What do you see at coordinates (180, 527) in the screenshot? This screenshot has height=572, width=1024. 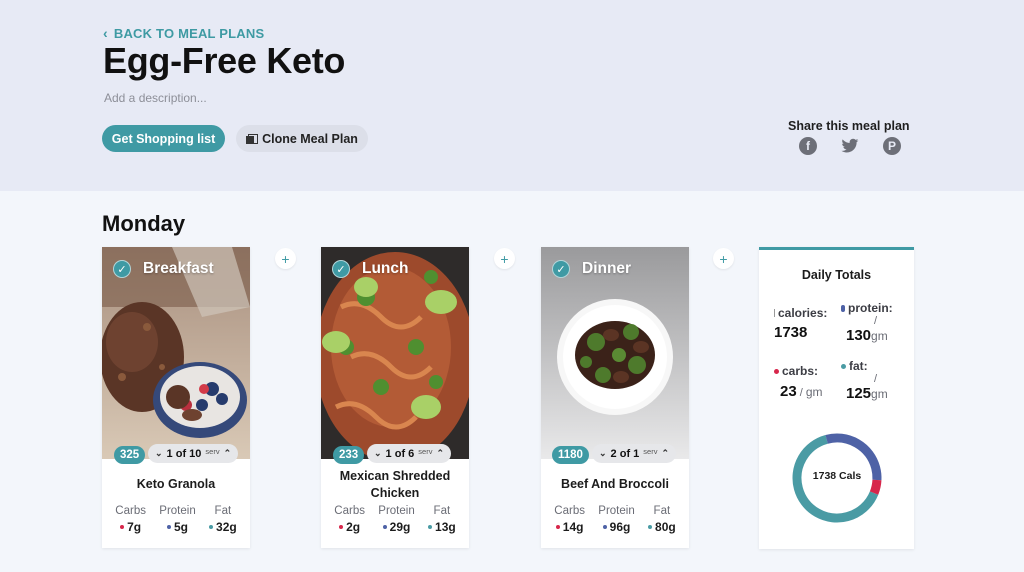 I see `macro-value: 5g` at bounding box center [180, 527].